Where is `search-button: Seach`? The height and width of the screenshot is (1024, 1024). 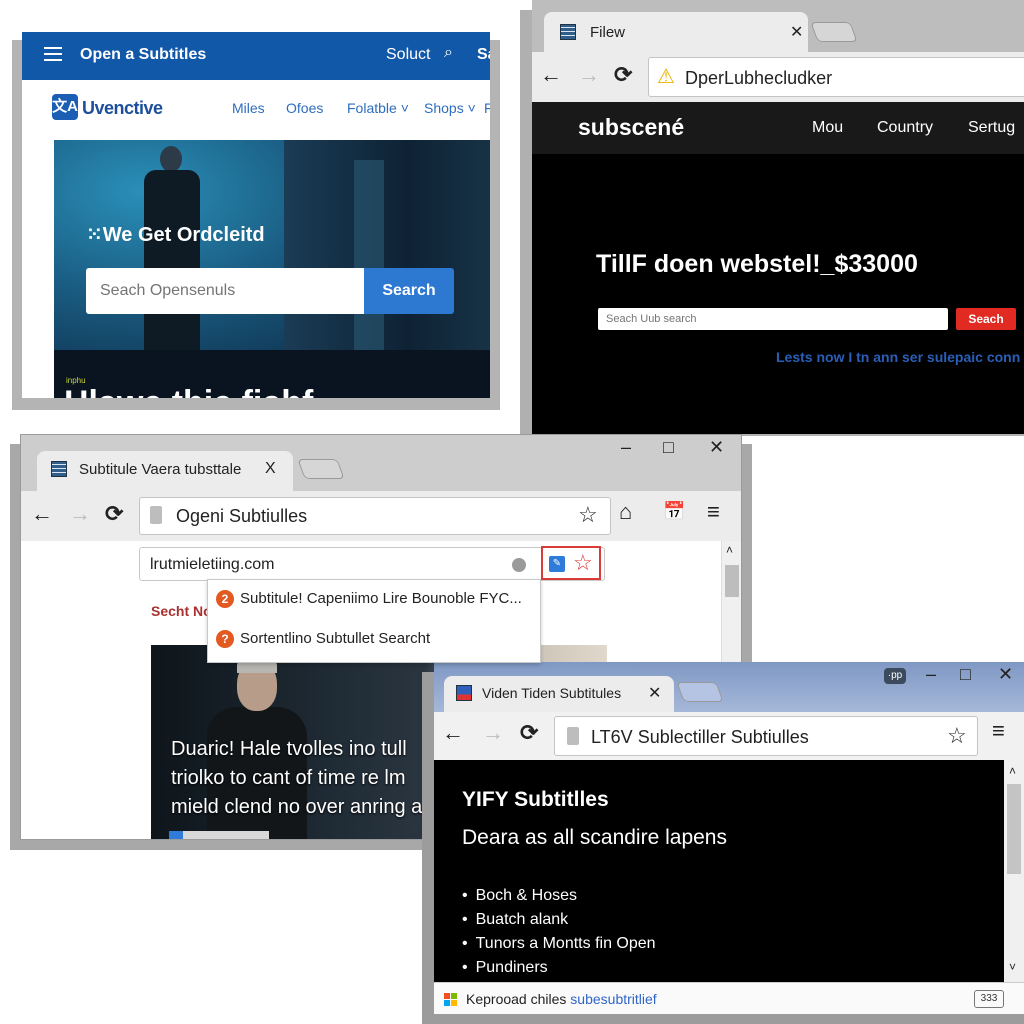
search-button: Seach is located at coordinates (986, 319).